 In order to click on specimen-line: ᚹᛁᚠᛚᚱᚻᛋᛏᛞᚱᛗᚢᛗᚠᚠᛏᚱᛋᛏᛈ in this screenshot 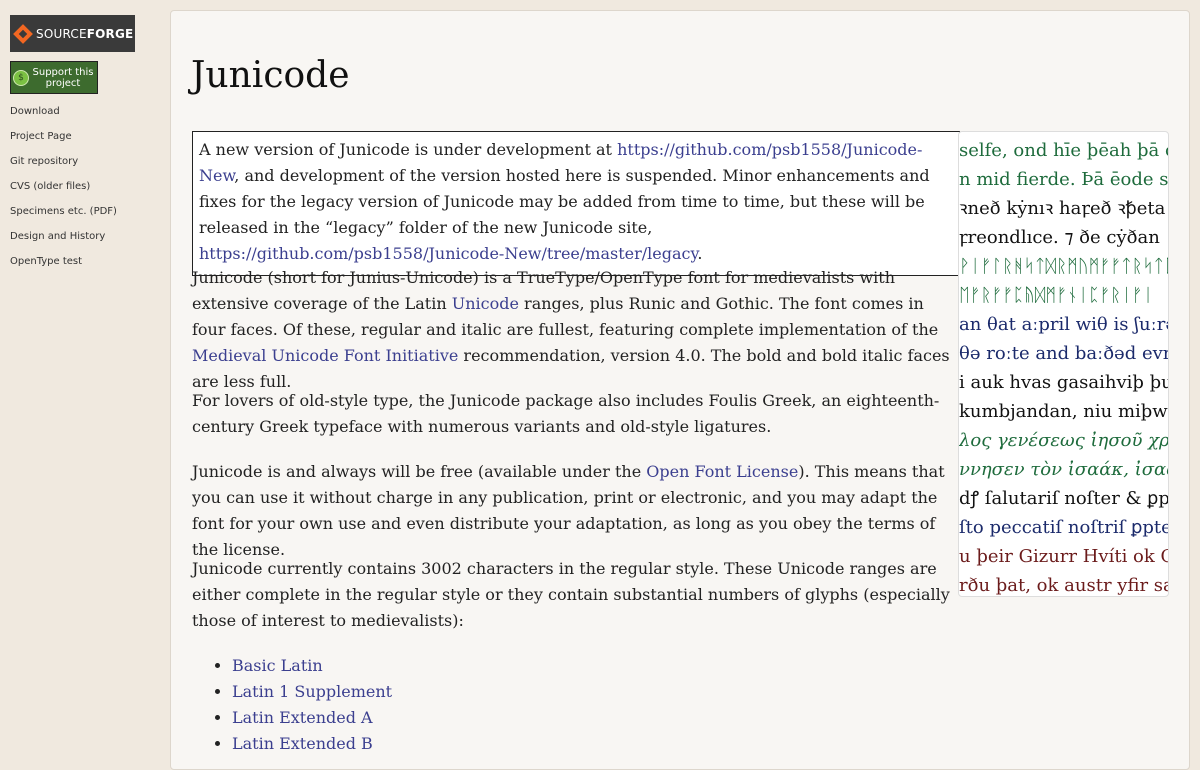, I will do `click(1064, 266)`.